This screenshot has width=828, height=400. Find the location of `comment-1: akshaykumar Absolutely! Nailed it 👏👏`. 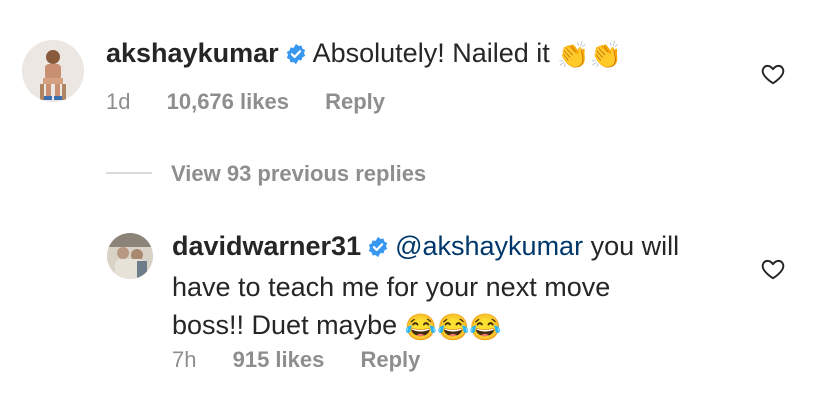

comment-1: akshaykumar Absolutely! Nailed it 👏👏 is located at coordinates (426, 54).